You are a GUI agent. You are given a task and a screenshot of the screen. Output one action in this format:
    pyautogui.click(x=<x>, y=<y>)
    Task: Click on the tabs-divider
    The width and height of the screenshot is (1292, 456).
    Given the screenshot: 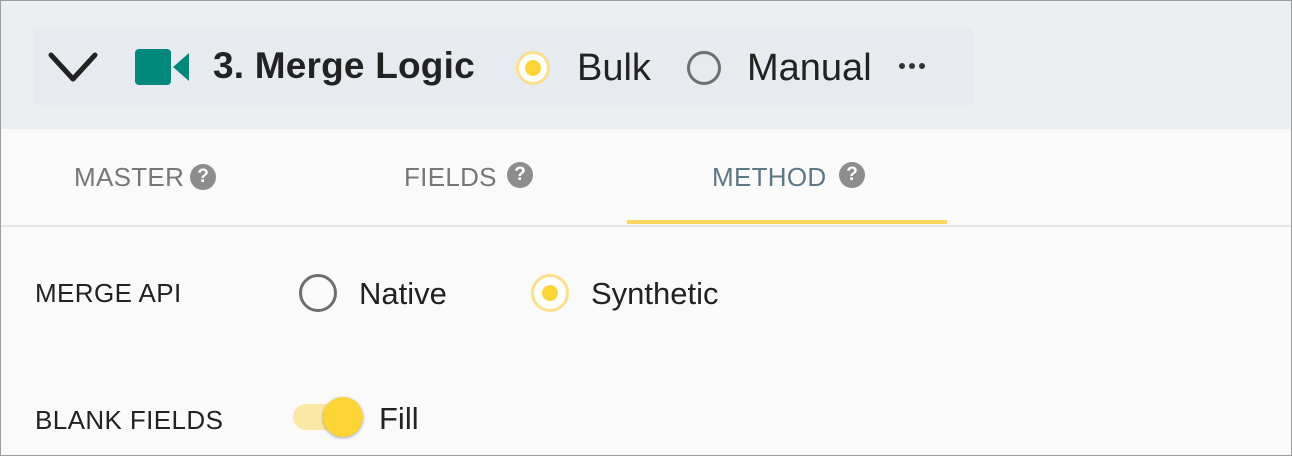 What is the action you would take?
    pyautogui.click(x=646, y=226)
    